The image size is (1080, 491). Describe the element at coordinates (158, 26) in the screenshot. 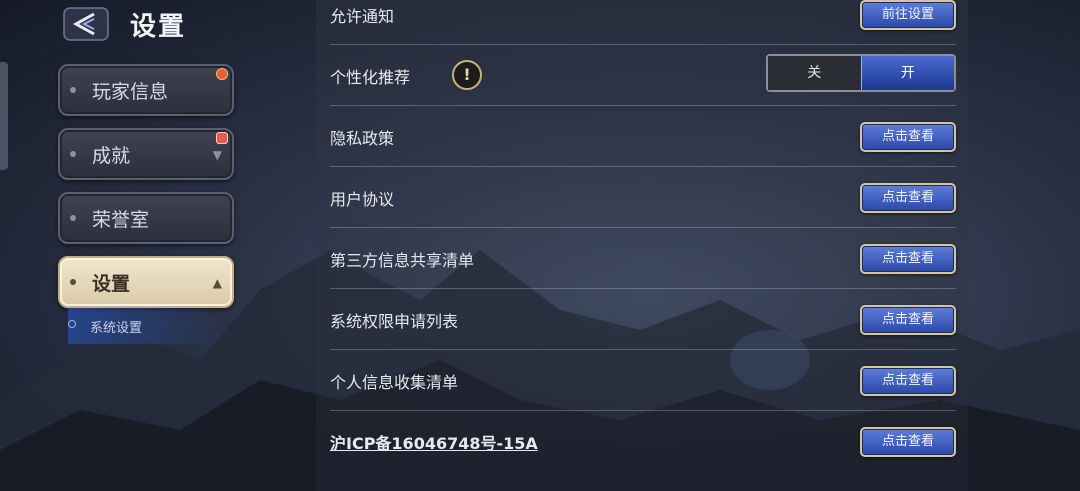

I see `page-title: 设置` at that location.